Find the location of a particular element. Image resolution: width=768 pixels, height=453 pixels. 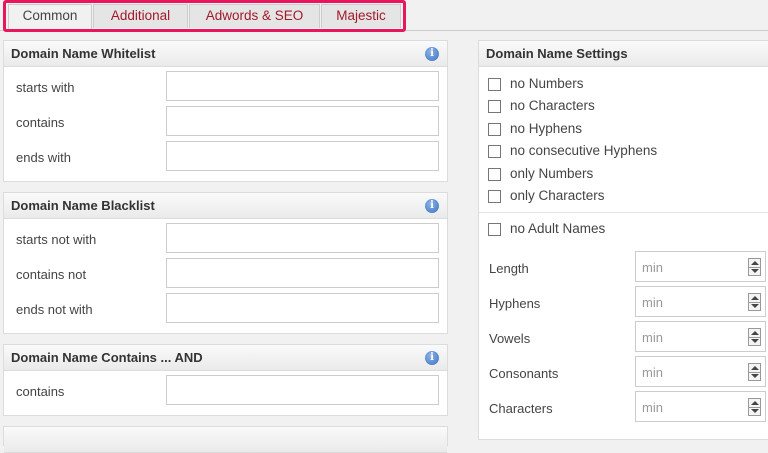

checkbox-label: no consecutive Hyphens is located at coordinates (584, 150).